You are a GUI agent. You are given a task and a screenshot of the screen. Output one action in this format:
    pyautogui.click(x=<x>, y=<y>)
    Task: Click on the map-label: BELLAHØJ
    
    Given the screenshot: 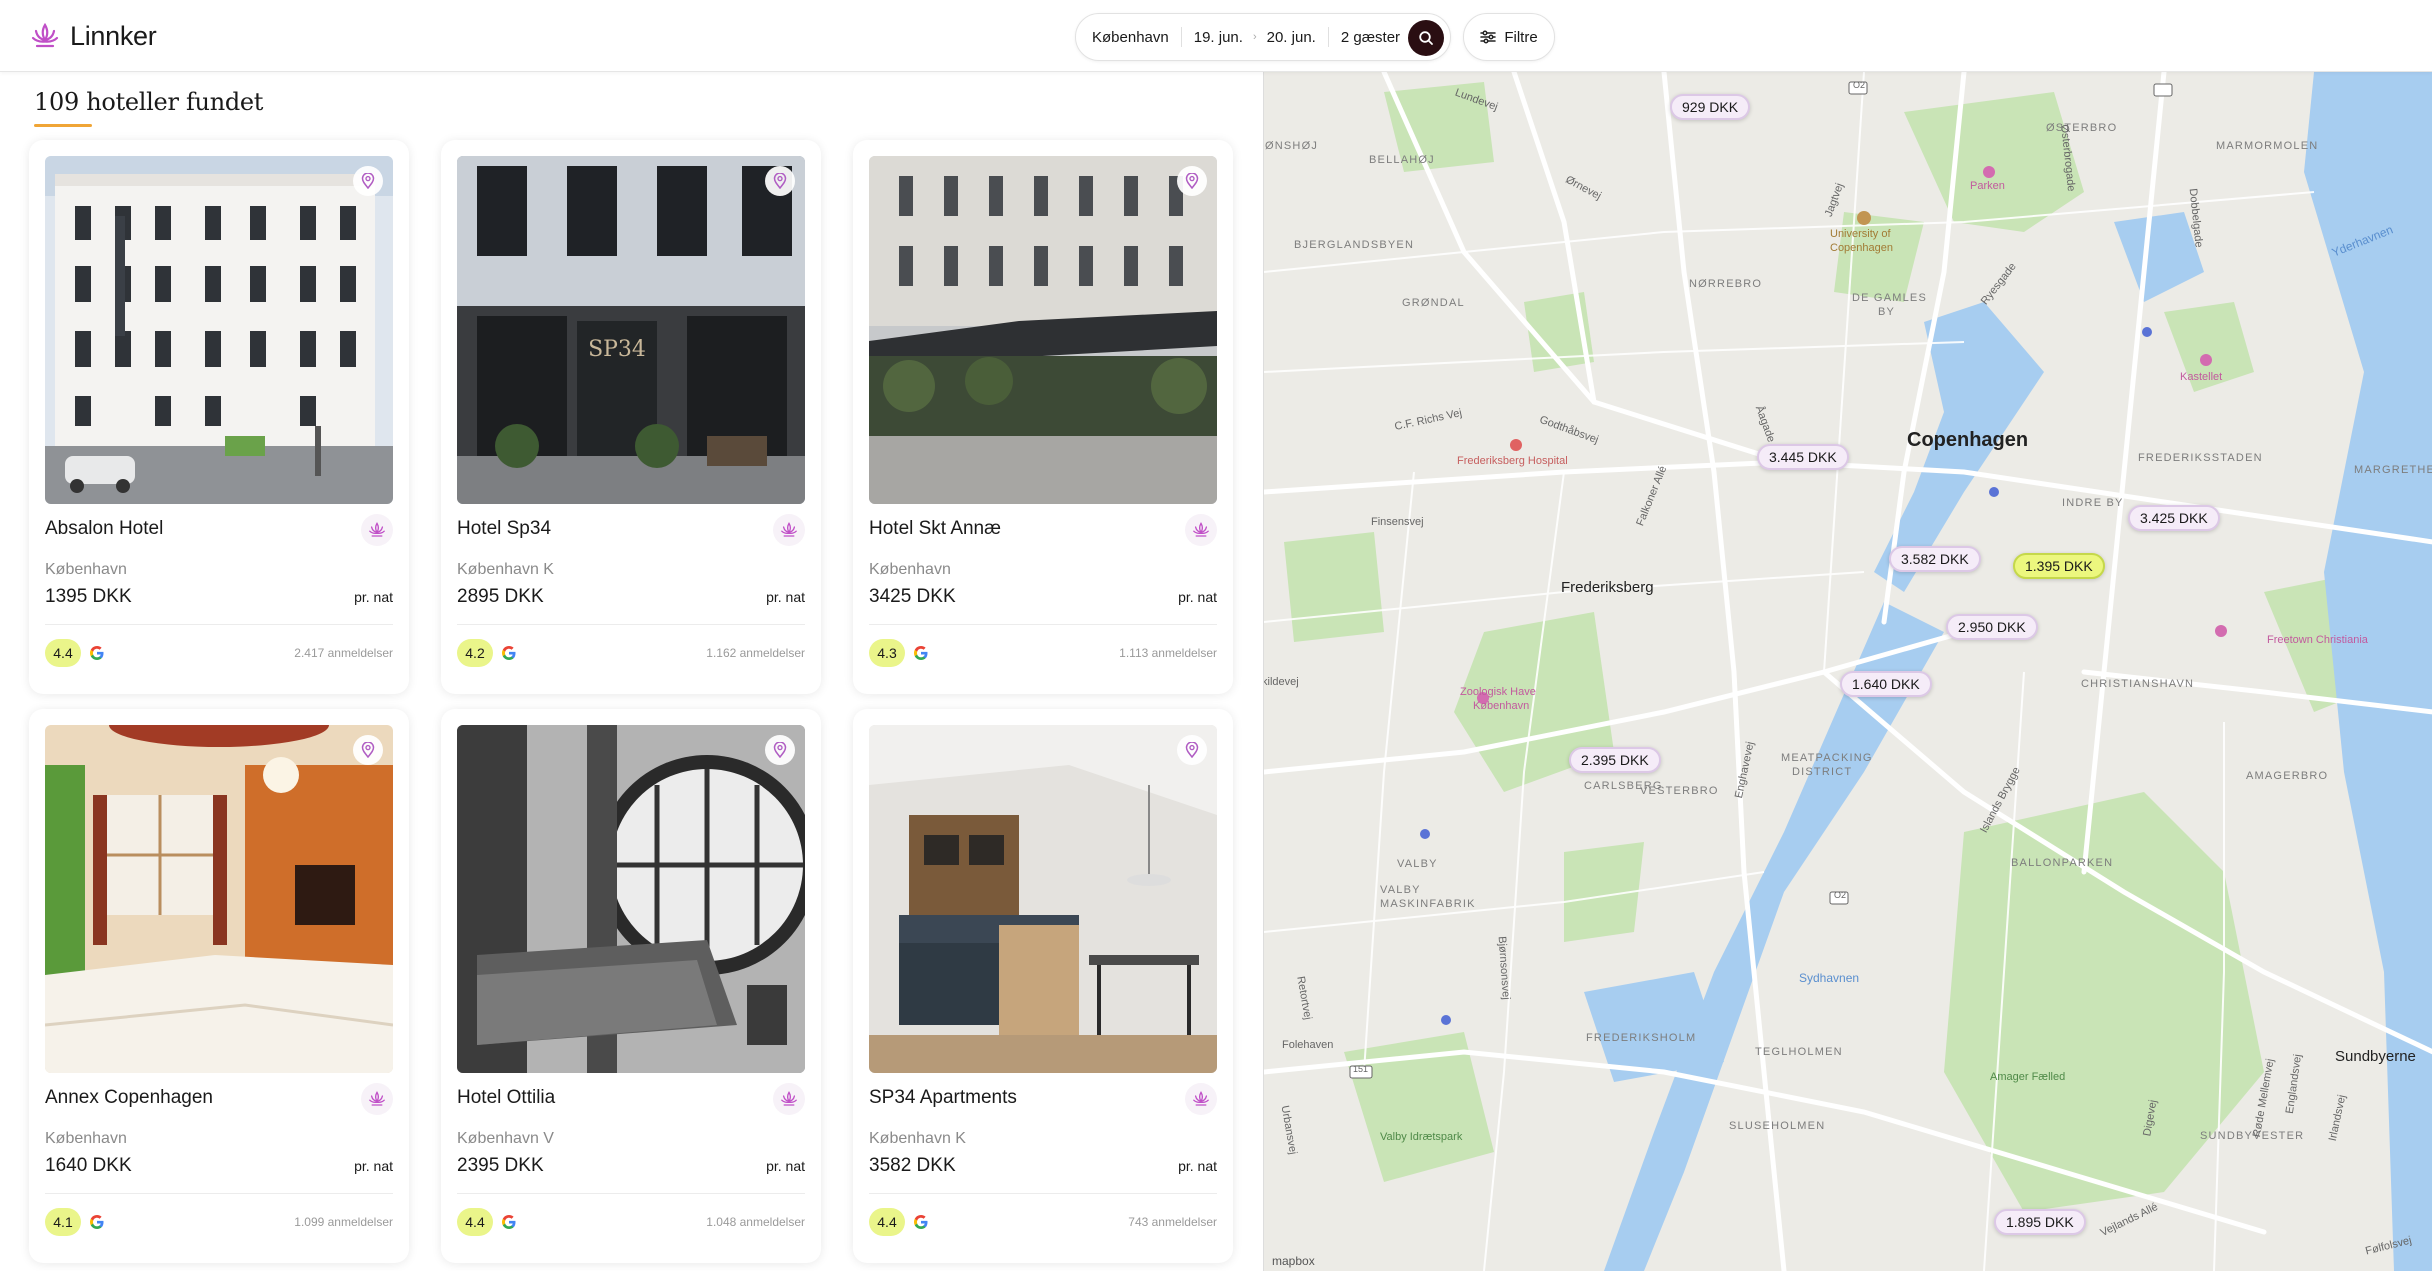 What is the action you would take?
    pyautogui.click(x=1402, y=160)
    